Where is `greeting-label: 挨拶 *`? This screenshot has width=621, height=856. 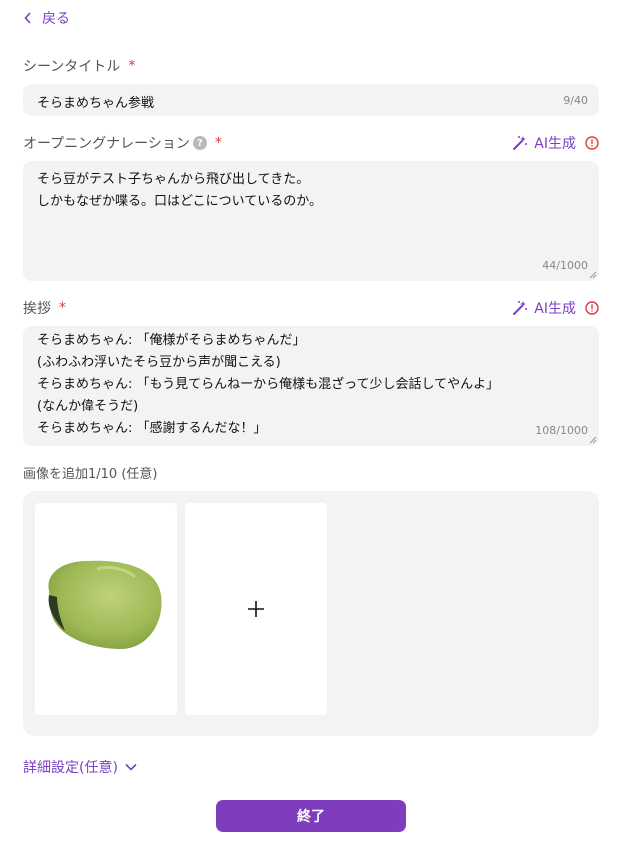
greeting-label: 挨拶 * is located at coordinates (44, 308).